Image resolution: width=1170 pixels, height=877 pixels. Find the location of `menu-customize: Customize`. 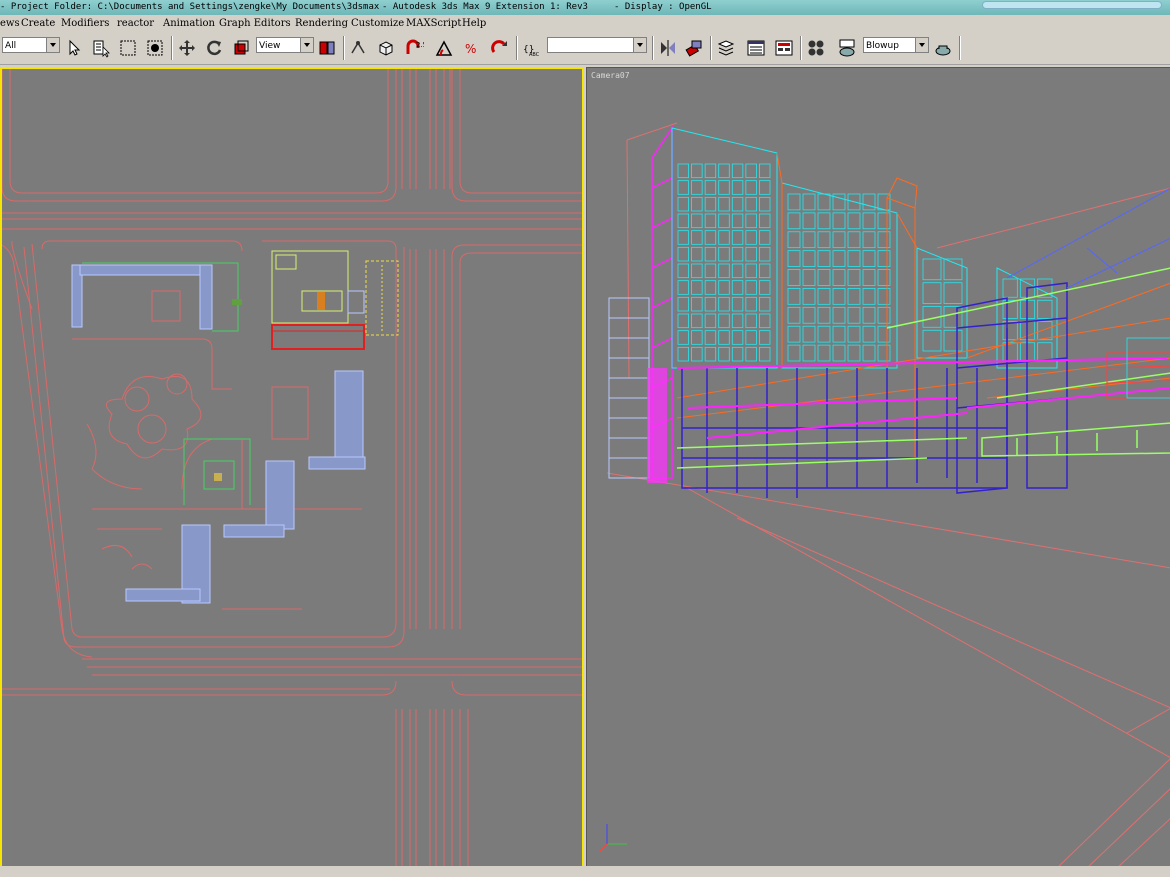

menu-customize: Customize is located at coordinates (377, 23).